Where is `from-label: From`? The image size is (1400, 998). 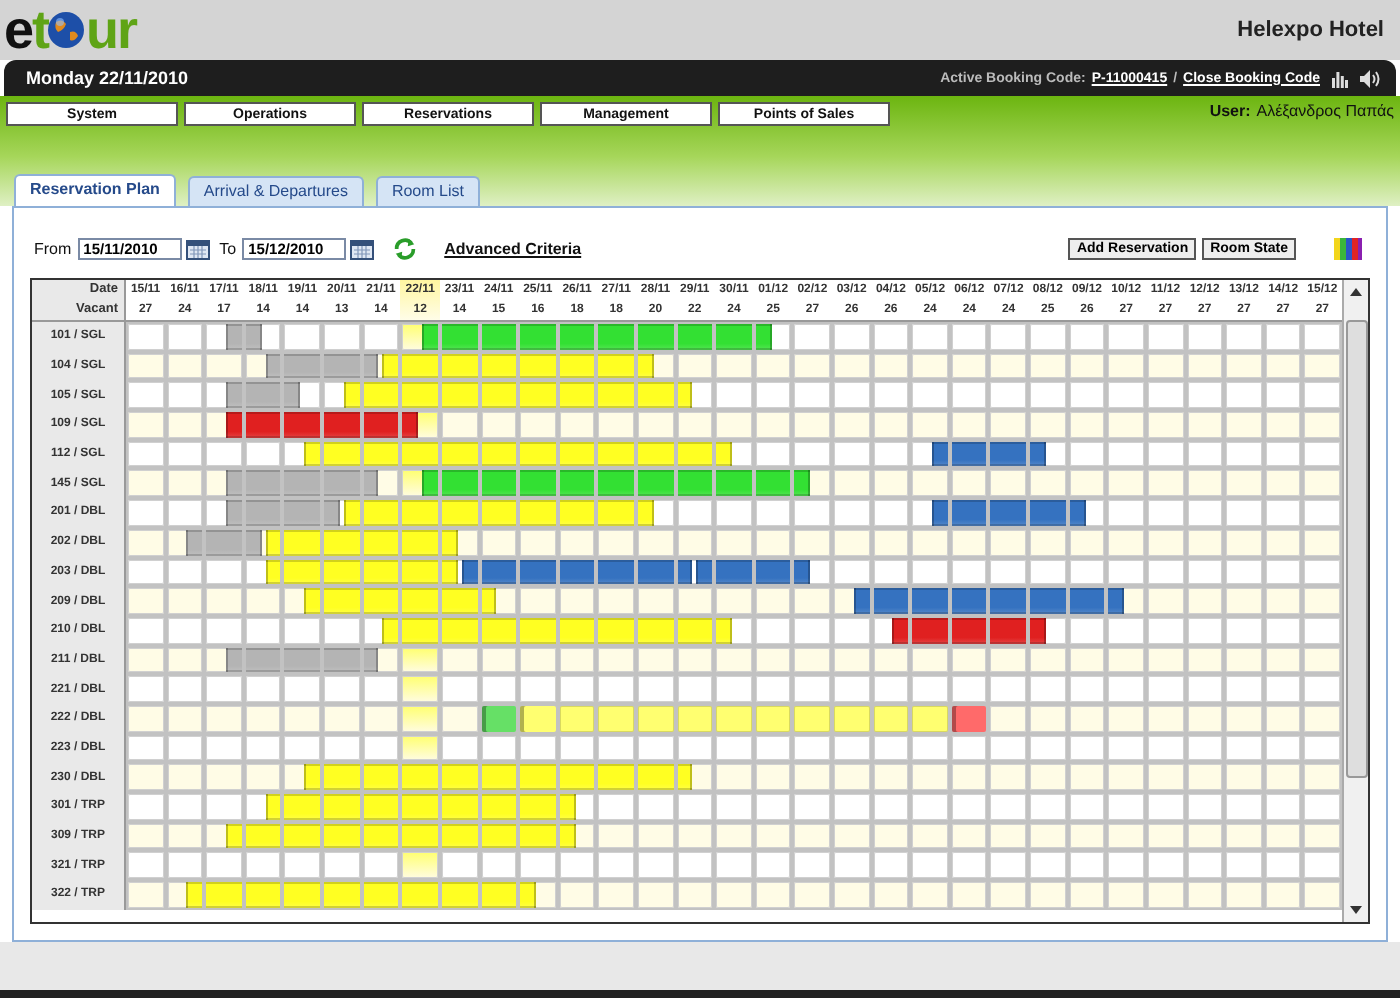
from-label: From is located at coordinates (53, 249).